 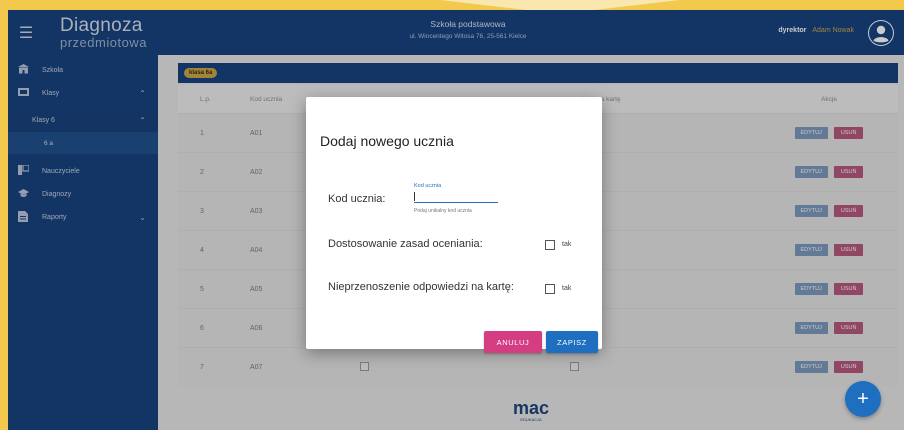 What do you see at coordinates (572, 342) in the screenshot?
I see `save-button: ZAPISZ` at bounding box center [572, 342].